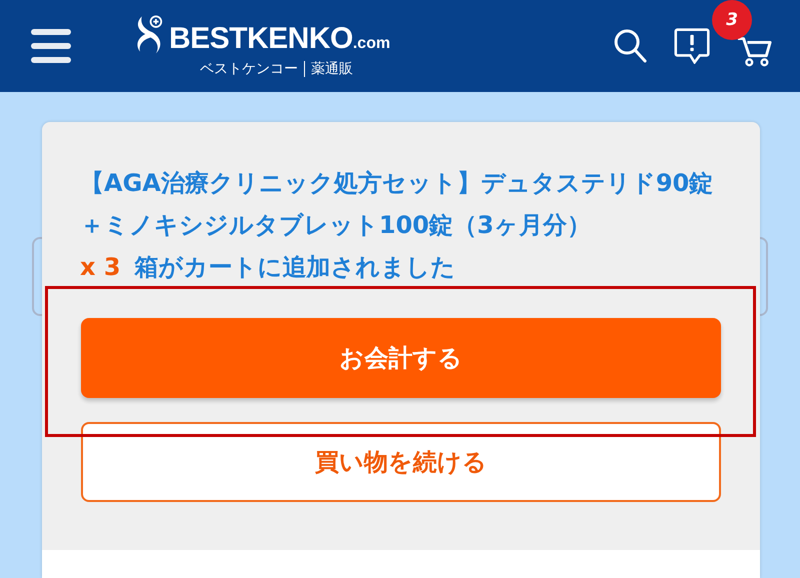 This screenshot has height=578, width=800. I want to click on logo-tagline: 薬通販, so click(332, 69).